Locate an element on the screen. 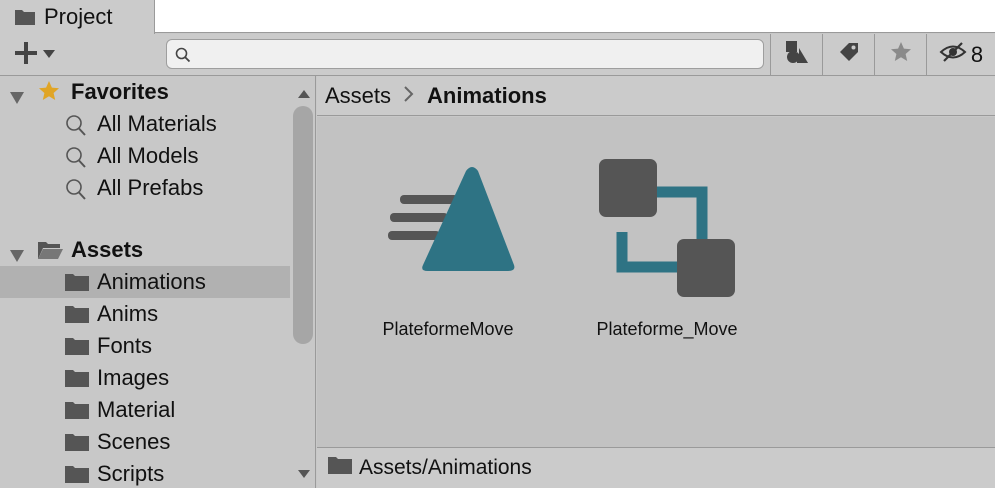  eye-slash-icon is located at coordinates (953, 55).